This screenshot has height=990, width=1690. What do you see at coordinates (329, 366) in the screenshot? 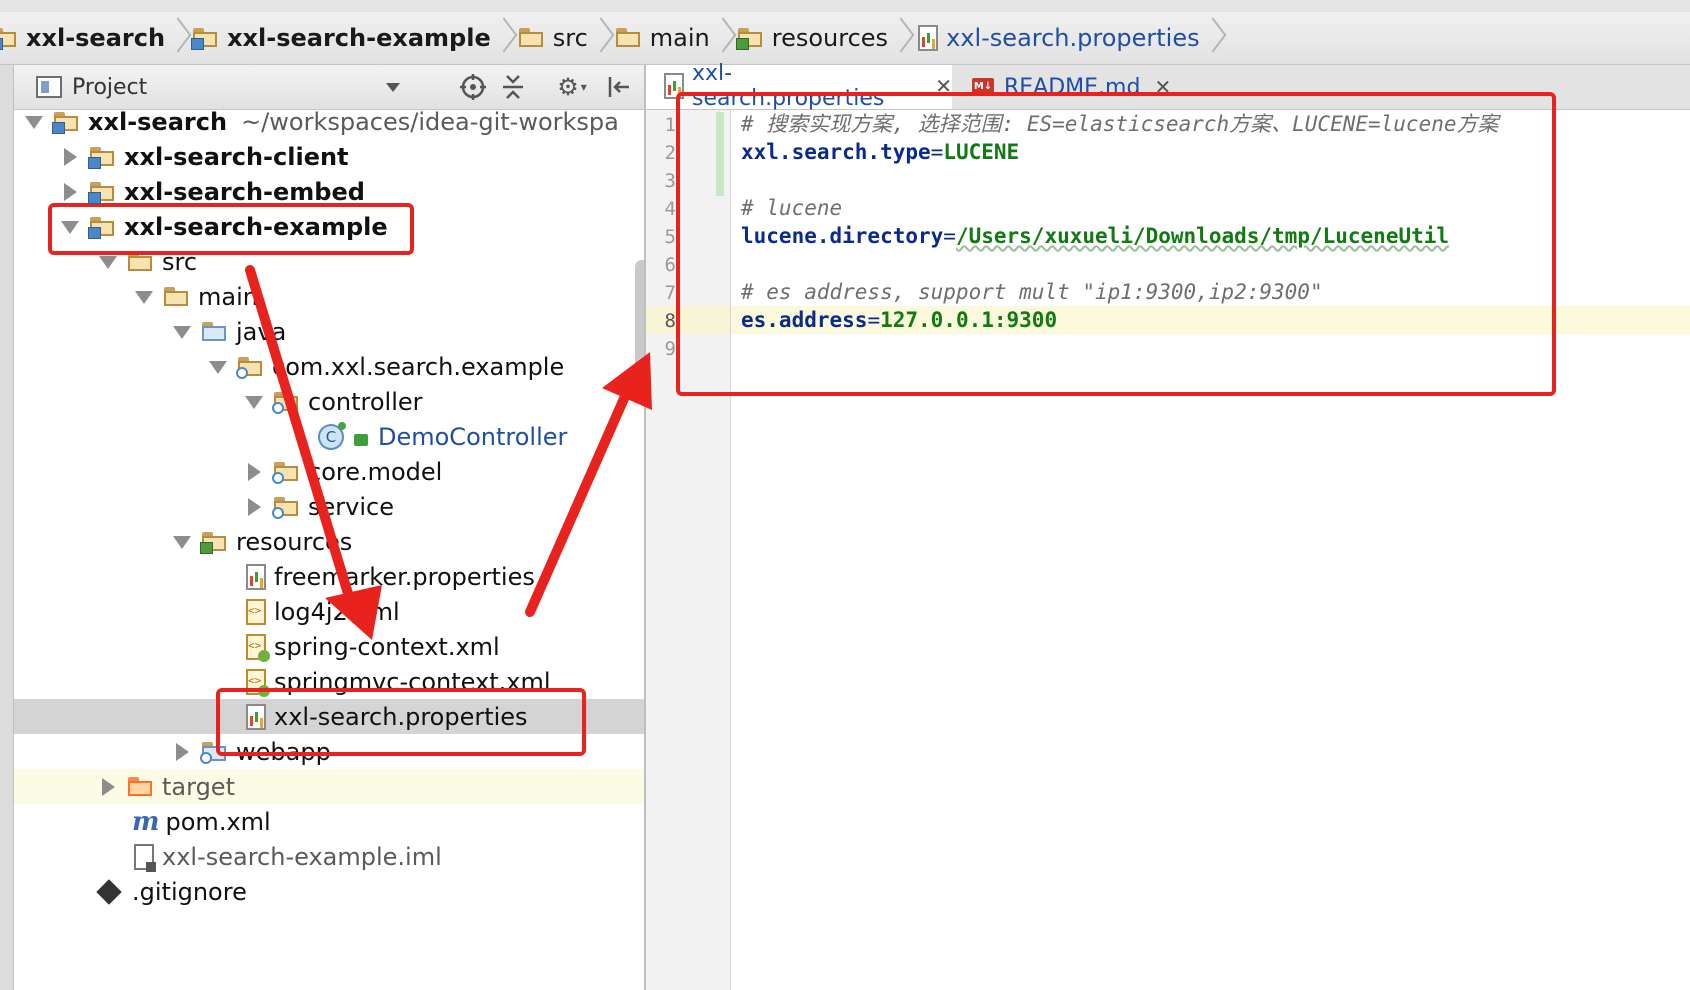
I see `tree-item-package: com.xxl.search.example` at bounding box center [329, 366].